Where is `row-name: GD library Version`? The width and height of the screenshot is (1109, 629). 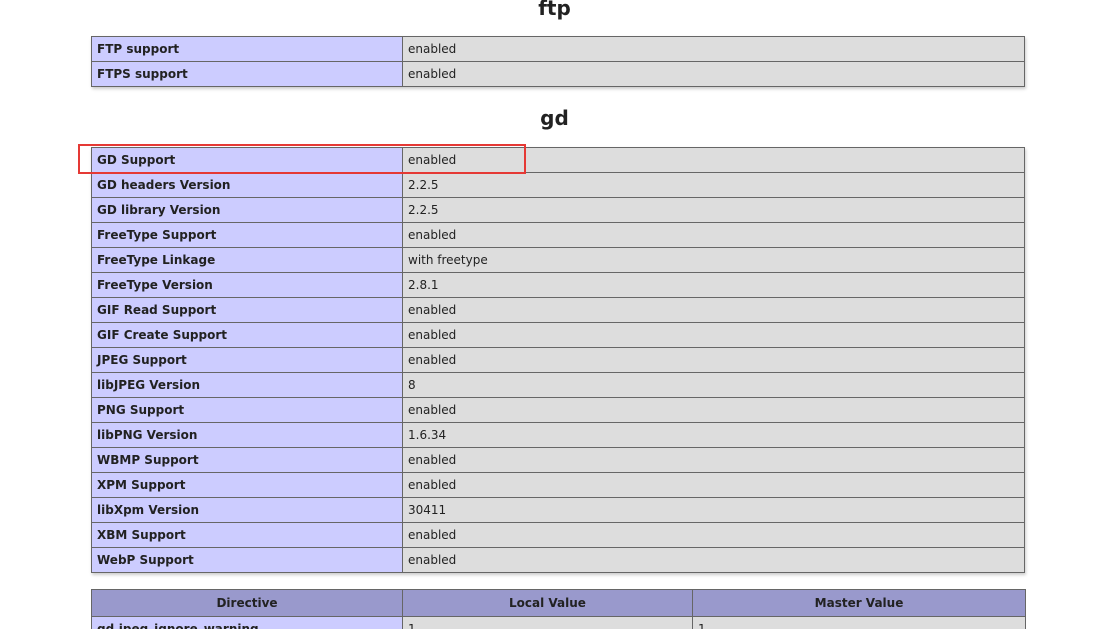
row-name: GD library Version is located at coordinates (247, 210).